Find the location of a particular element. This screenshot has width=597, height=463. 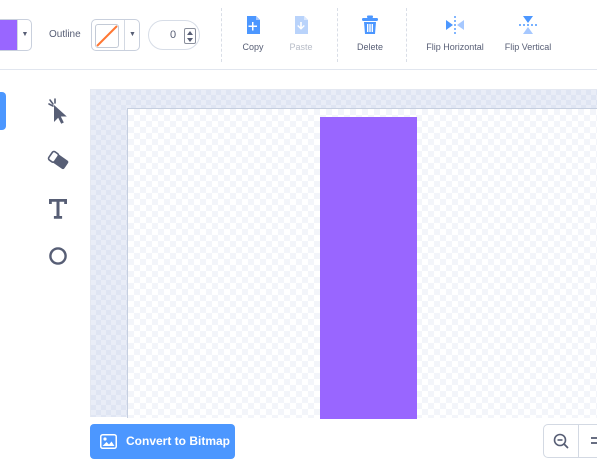

stepper-up-icon is located at coordinates (190, 33).